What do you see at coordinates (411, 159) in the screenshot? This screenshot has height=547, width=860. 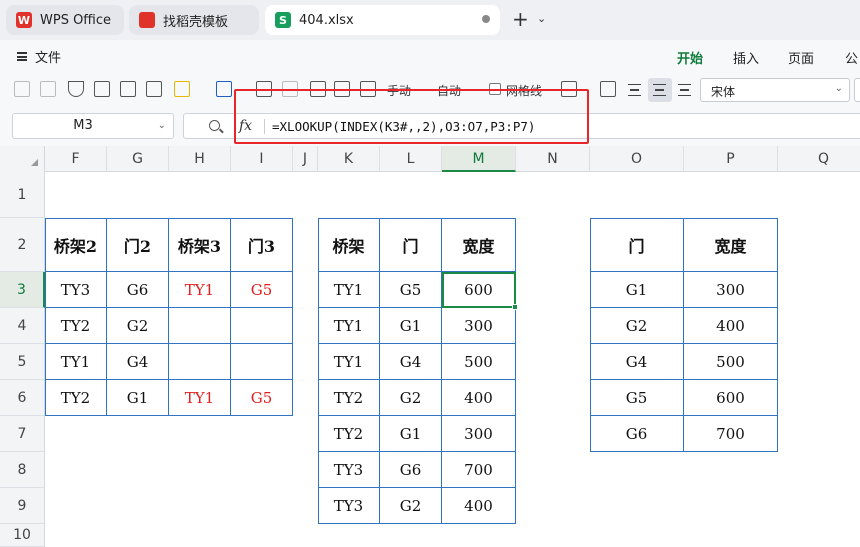 I see `column-header-l: L` at bounding box center [411, 159].